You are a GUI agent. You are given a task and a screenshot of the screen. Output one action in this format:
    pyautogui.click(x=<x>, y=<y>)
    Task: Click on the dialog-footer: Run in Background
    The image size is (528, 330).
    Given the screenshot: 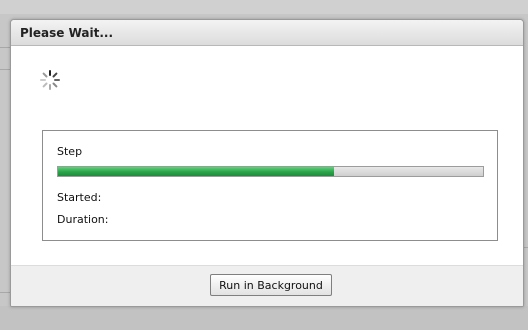 What is the action you would take?
    pyautogui.click(x=267, y=285)
    